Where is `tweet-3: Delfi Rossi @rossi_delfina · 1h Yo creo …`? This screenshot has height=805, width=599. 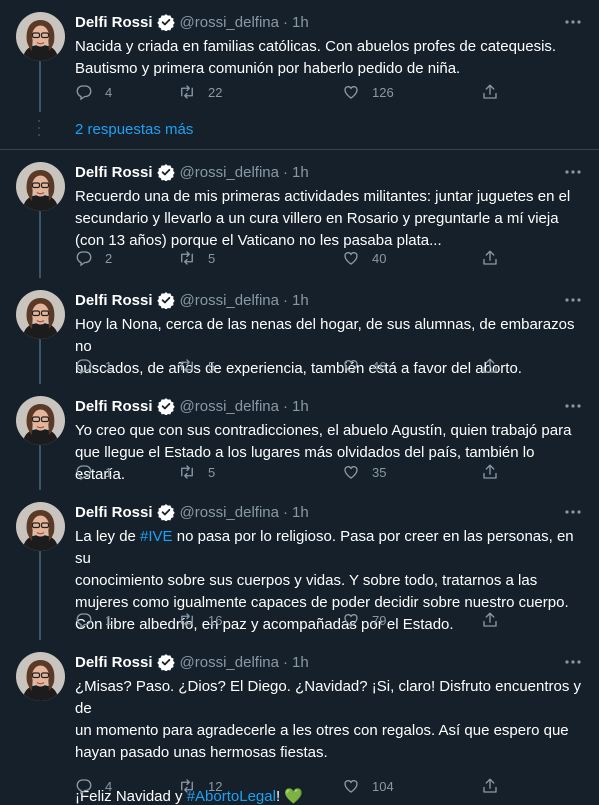
tweet-3: Delfi Rossi @rossi_delfina · 1h Yo creo … is located at coordinates (299, 437).